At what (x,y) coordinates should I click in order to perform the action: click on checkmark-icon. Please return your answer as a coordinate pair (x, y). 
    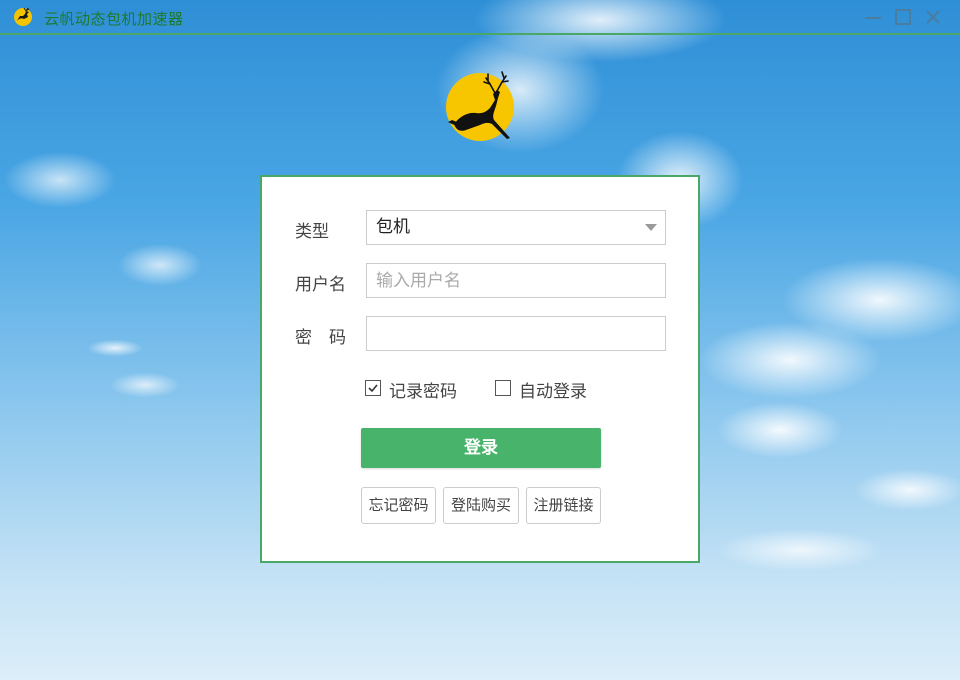
    Looking at the image, I should click on (373, 388).